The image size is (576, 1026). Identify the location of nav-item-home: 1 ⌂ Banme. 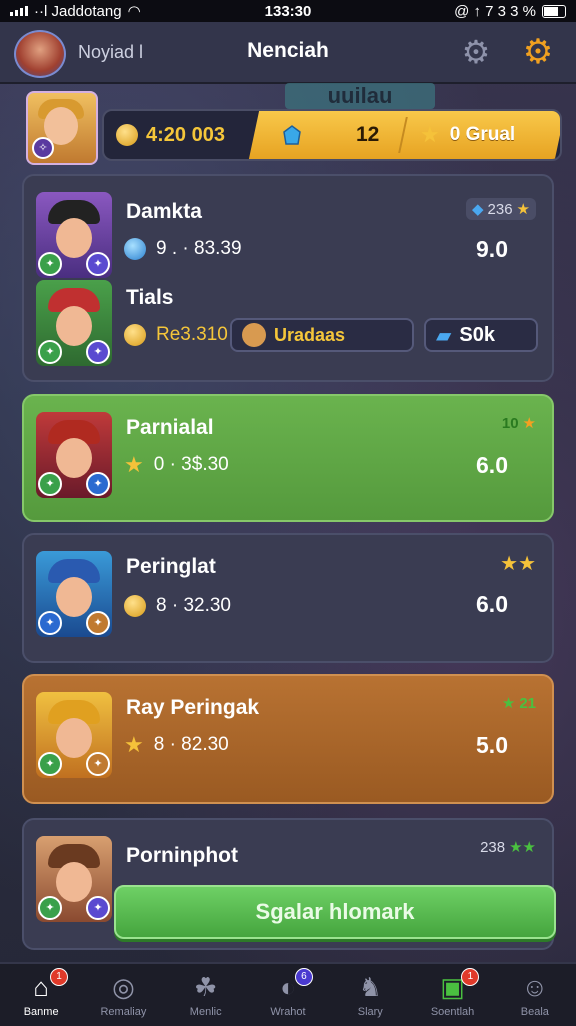
(41, 995).